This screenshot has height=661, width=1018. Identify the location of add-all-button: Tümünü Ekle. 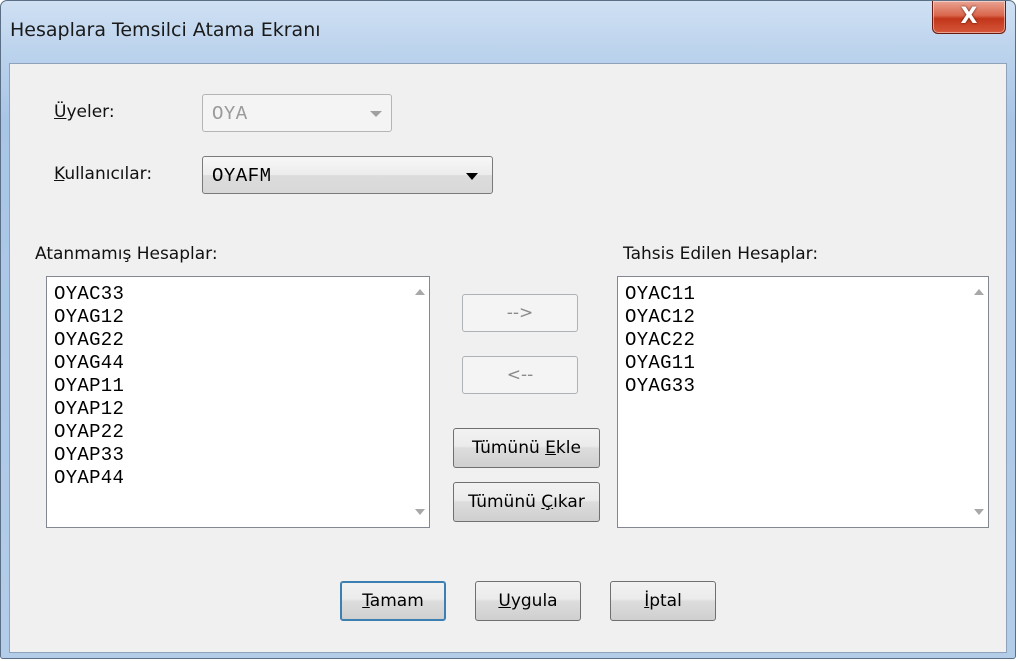
(526, 448).